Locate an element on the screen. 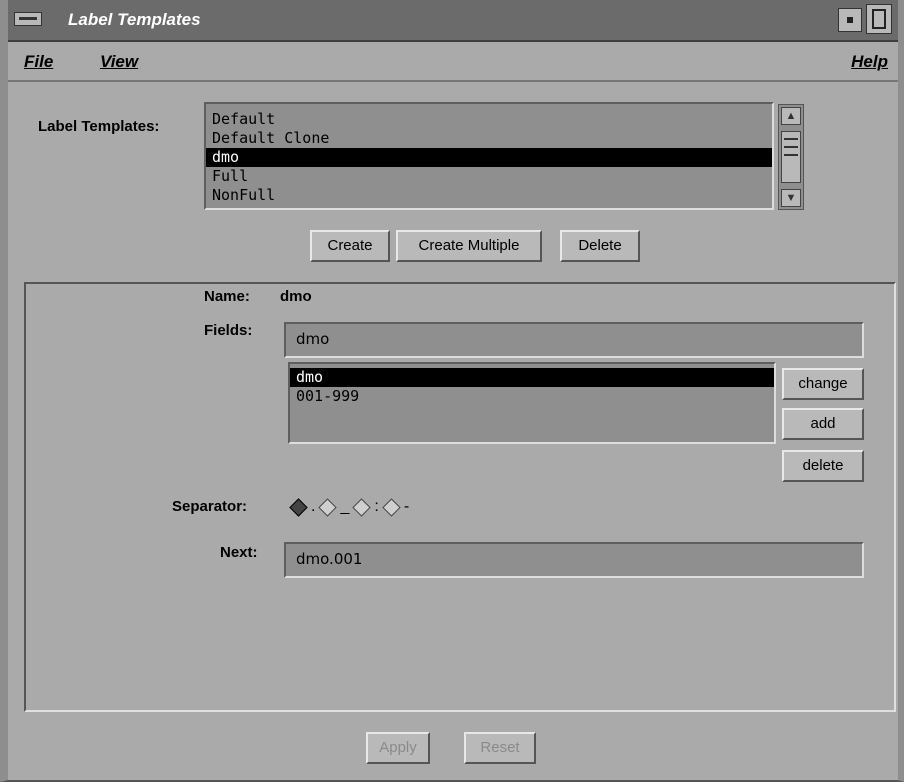 Image resolution: width=918 pixels, height=784 pixels. create-button: Create is located at coordinates (350, 246).